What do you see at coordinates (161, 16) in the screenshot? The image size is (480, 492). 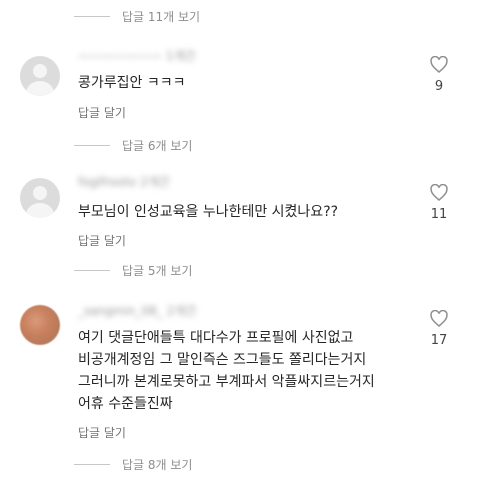 I see `view-replies-label: 답글 11개 보기` at bounding box center [161, 16].